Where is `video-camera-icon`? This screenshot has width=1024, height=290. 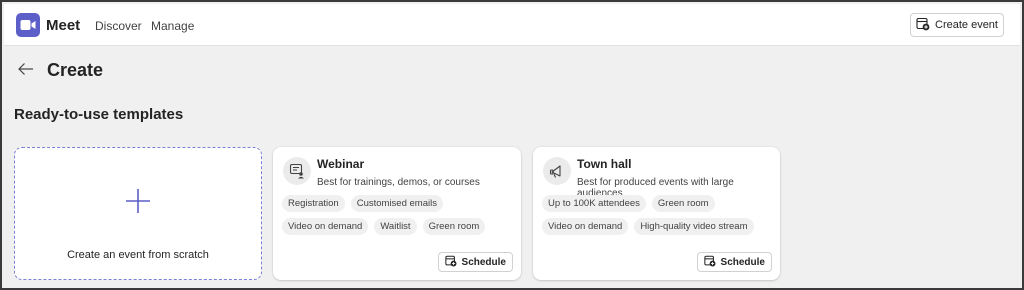 video-camera-icon is located at coordinates (28, 25).